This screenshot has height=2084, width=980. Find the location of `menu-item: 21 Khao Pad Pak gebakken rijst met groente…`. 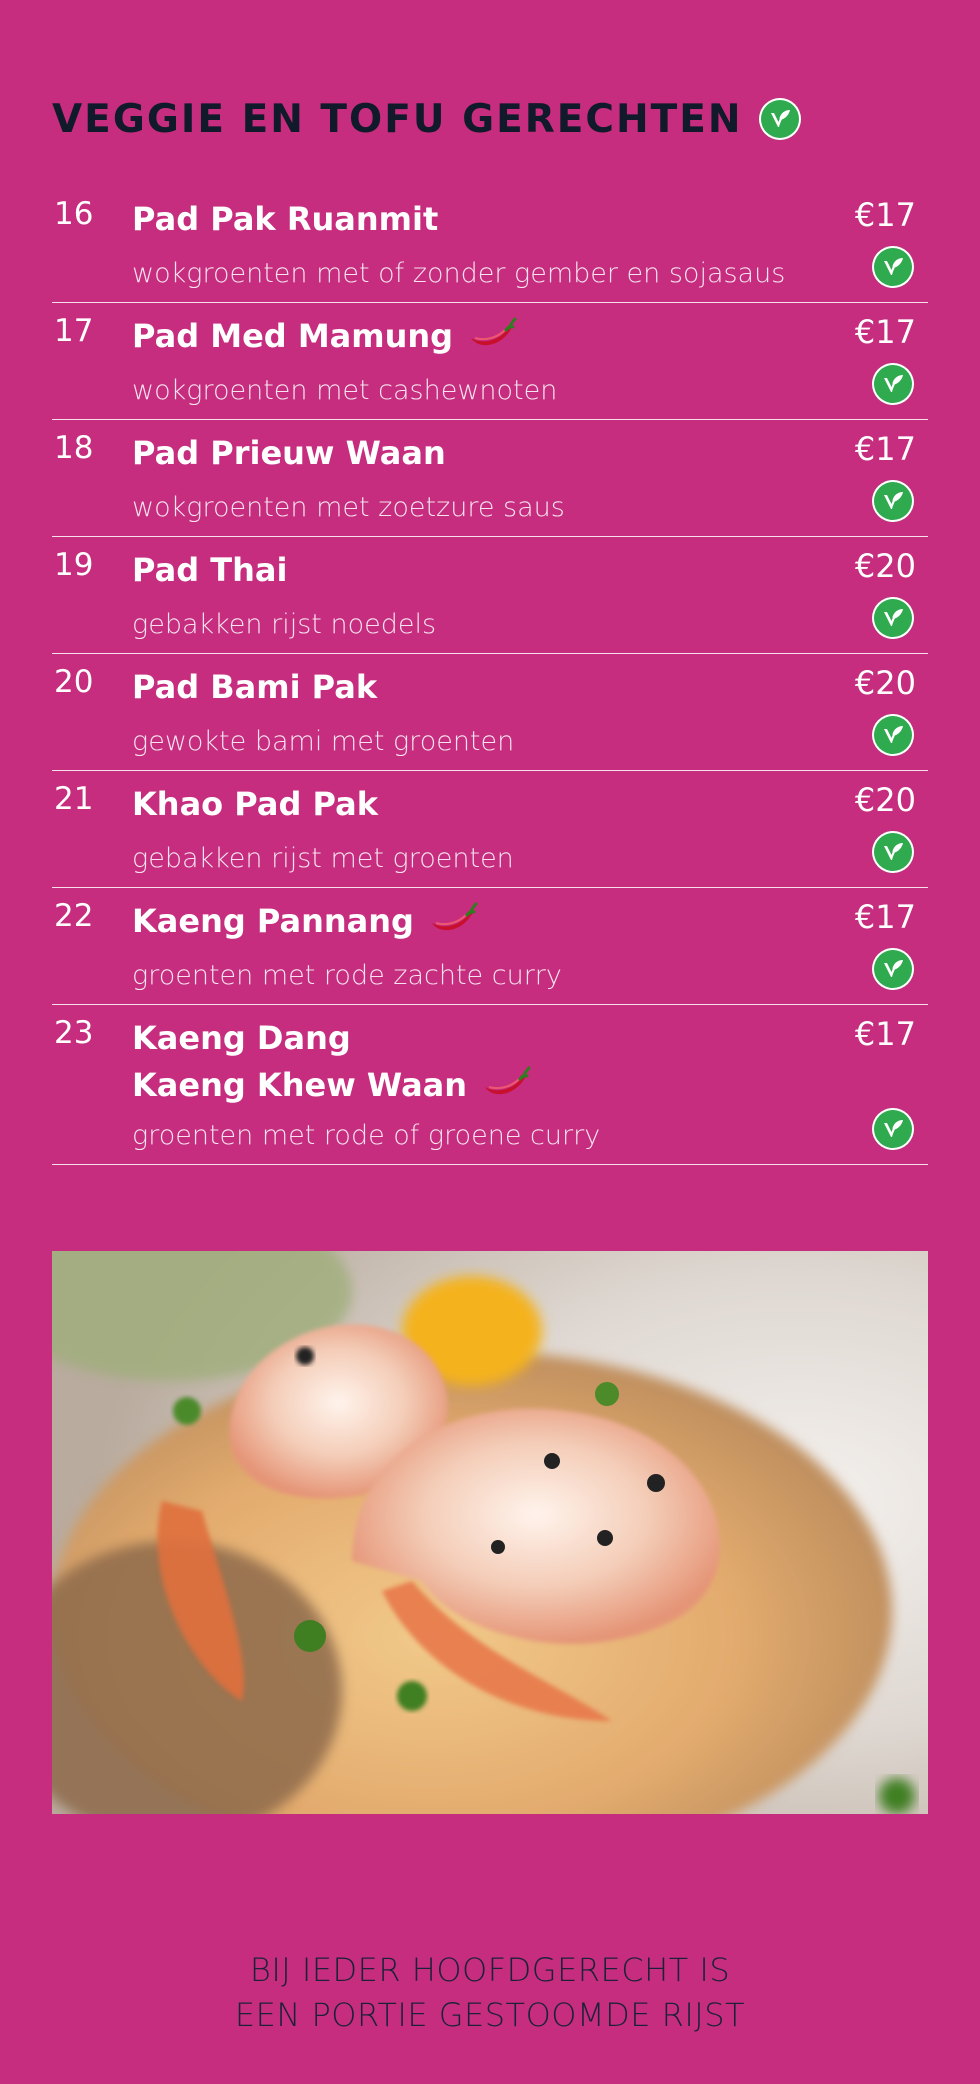

menu-item: 21 Khao Pad Pak gebakken rijst met groente… is located at coordinates (490, 829).